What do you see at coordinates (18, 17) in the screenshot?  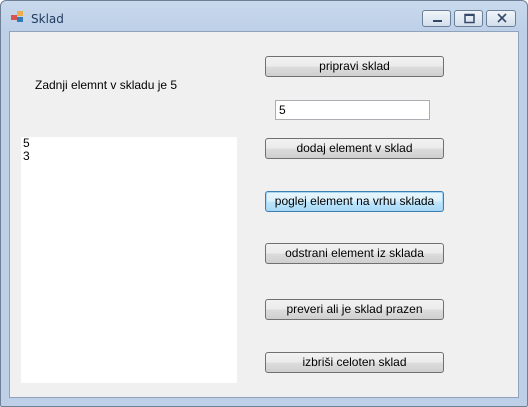 I see `app-icon` at bounding box center [18, 17].